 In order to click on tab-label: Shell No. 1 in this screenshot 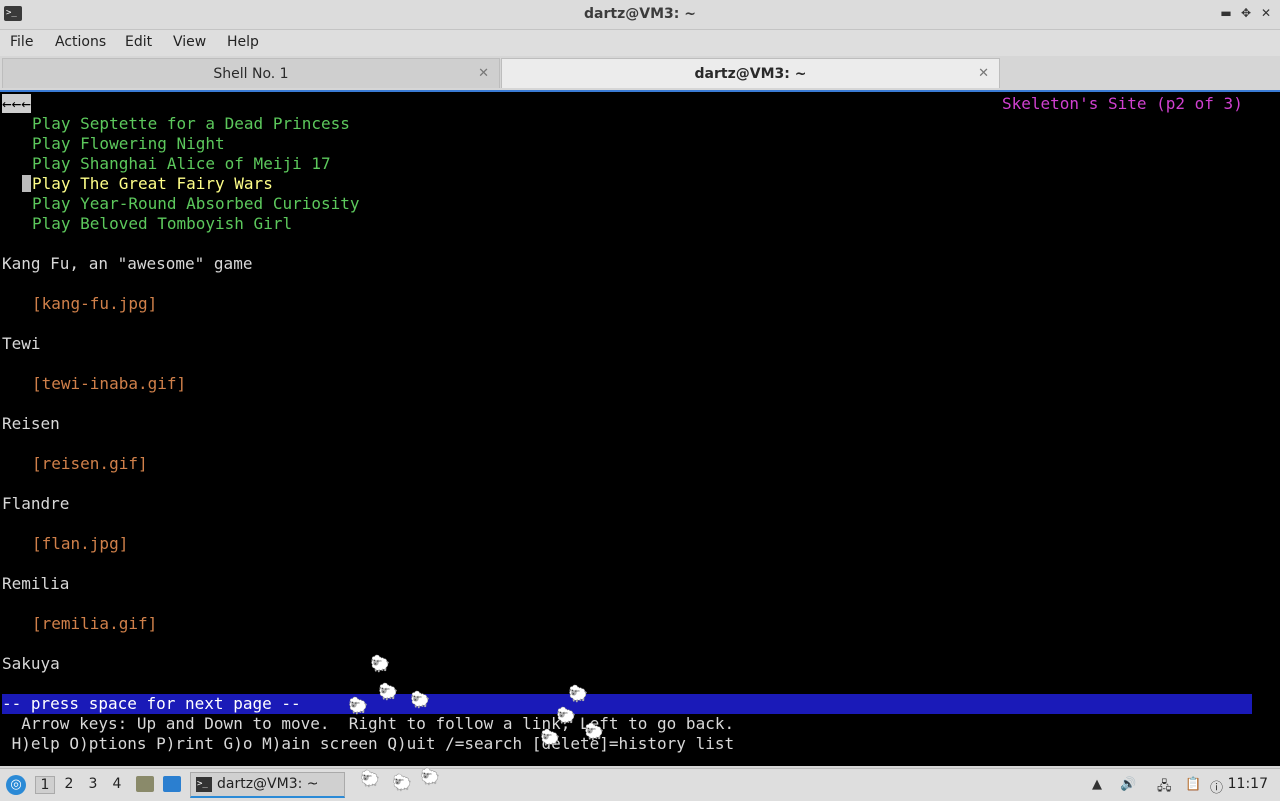, I will do `click(251, 74)`.